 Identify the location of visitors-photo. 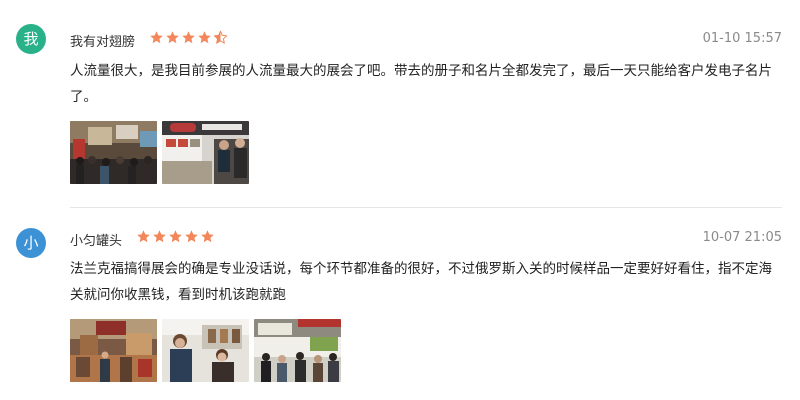
(205, 350).